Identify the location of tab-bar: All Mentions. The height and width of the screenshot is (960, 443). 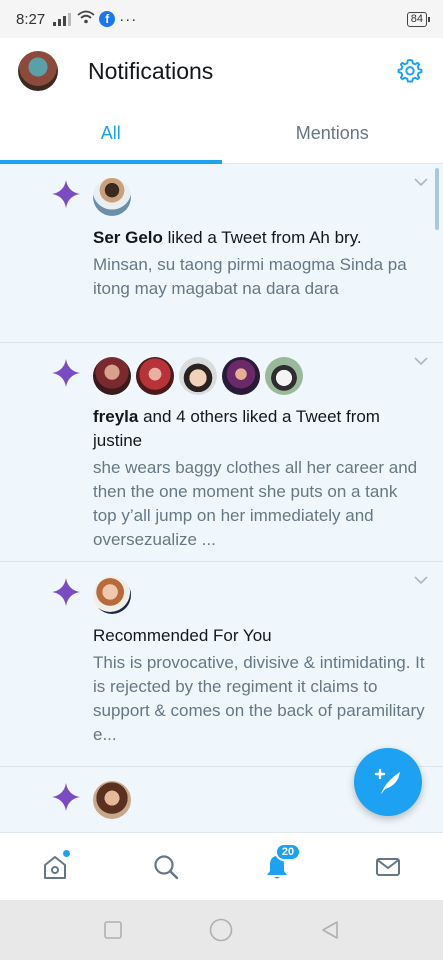
(221, 134).